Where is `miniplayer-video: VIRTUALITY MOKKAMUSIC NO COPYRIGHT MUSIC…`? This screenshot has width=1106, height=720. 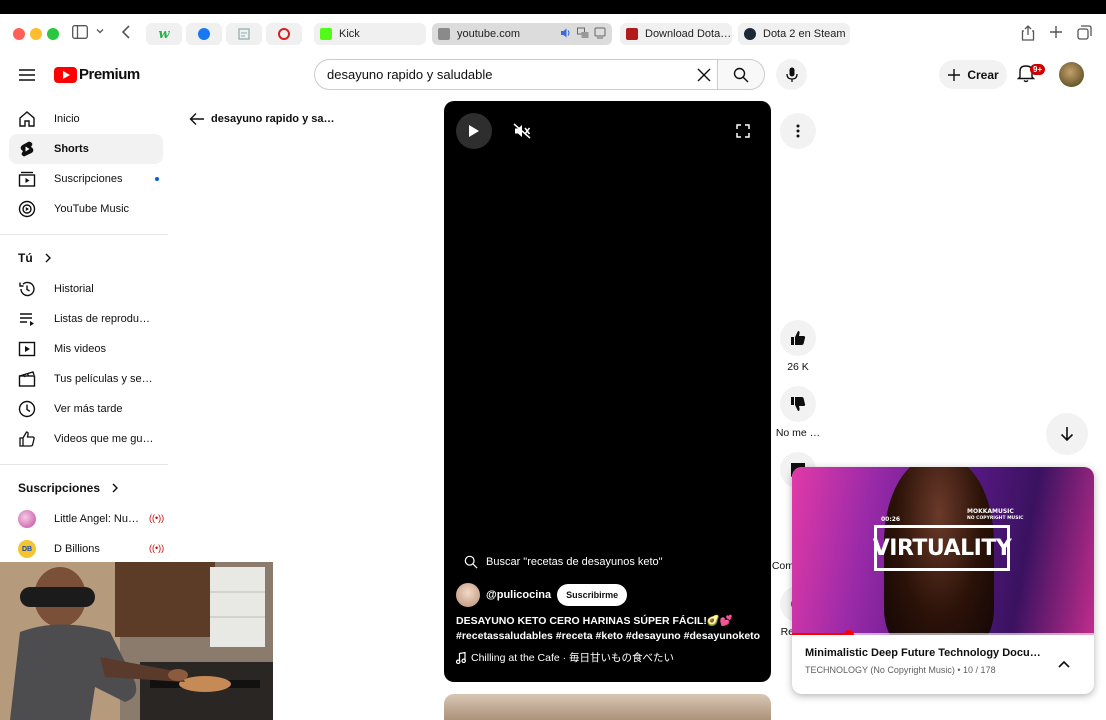 miniplayer-video: VIRTUALITY MOKKAMUSIC NO COPYRIGHT MUSIC… is located at coordinates (943, 551).